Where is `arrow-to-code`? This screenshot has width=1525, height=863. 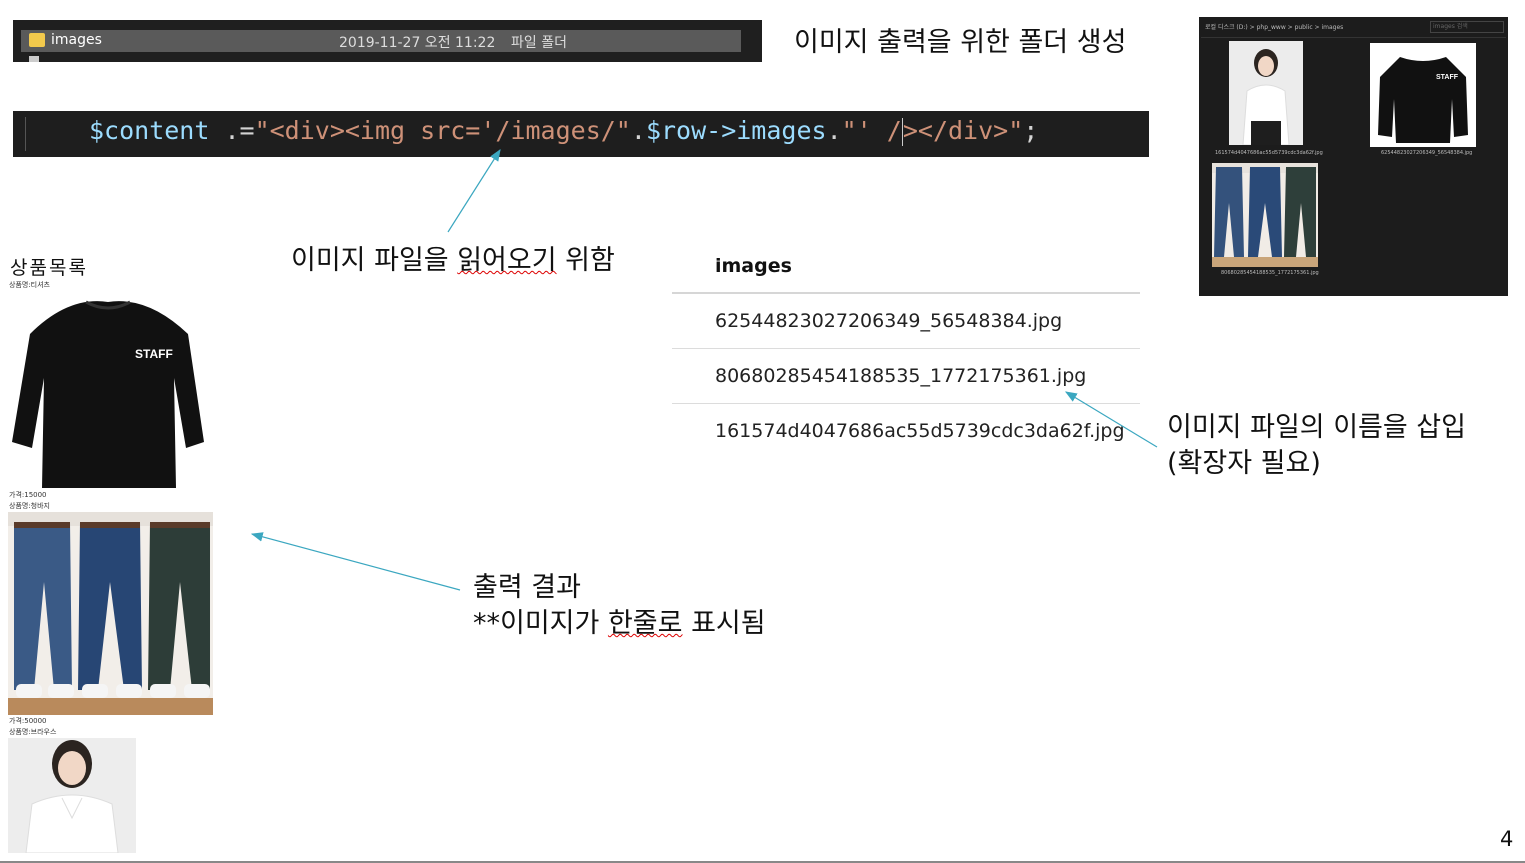
arrow-to-code is located at coordinates (474, 190).